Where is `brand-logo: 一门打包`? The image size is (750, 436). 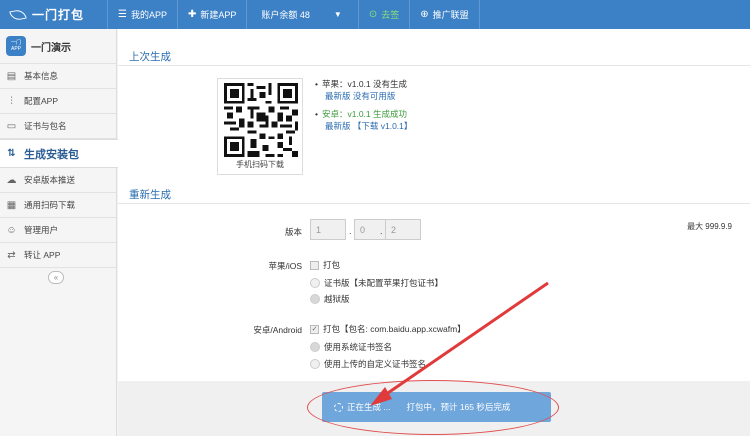 brand-logo: 一门打包 is located at coordinates (54, 14).